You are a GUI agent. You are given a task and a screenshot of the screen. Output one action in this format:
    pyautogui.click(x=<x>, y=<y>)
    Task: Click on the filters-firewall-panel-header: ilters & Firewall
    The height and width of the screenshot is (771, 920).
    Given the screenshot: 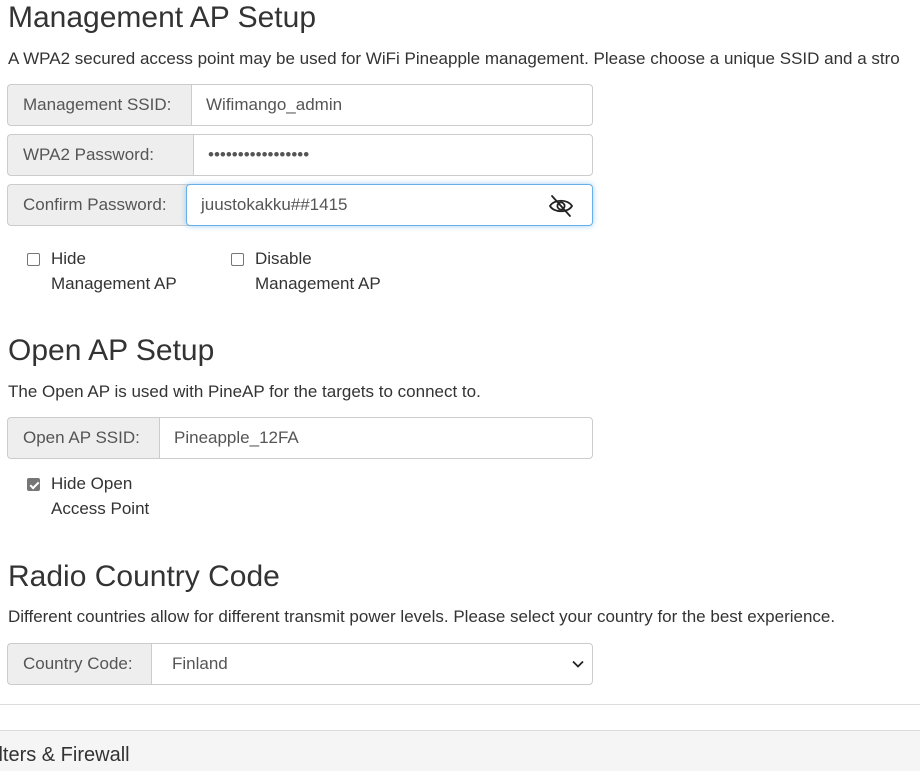 What is the action you would take?
    pyautogui.click(x=460, y=750)
    